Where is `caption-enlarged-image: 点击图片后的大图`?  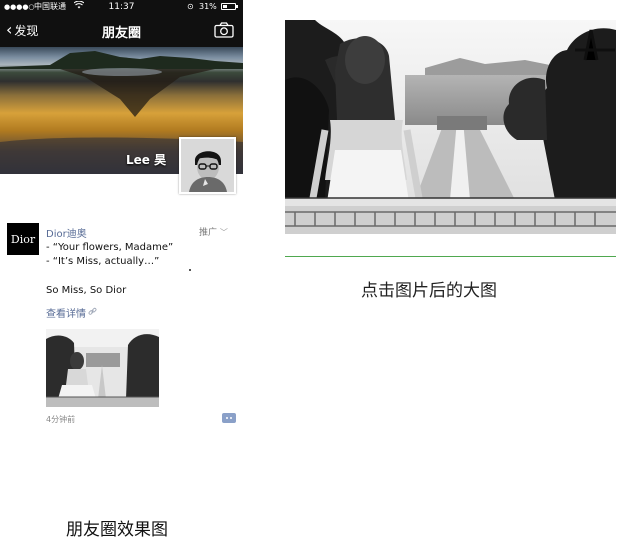 caption-enlarged-image: 点击图片后的大图 is located at coordinates (429, 291).